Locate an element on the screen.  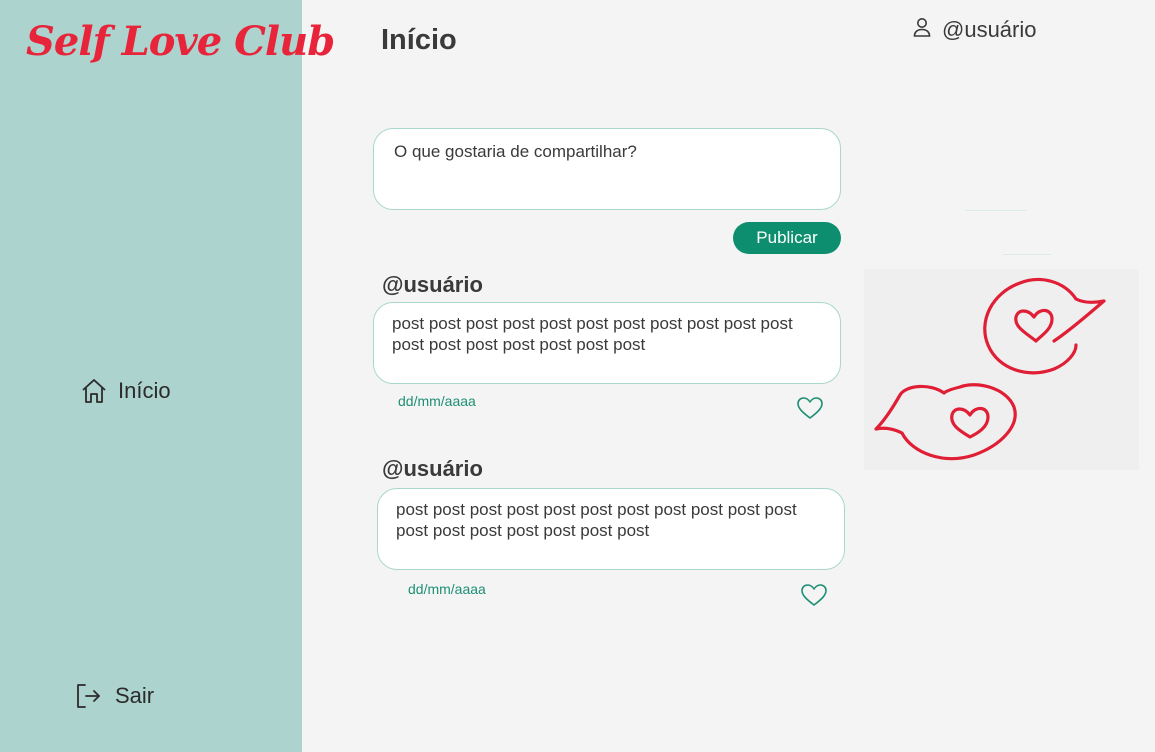
composer-placeholder: O que gostaria de compartilhar? is located at coordinates (515, 151).